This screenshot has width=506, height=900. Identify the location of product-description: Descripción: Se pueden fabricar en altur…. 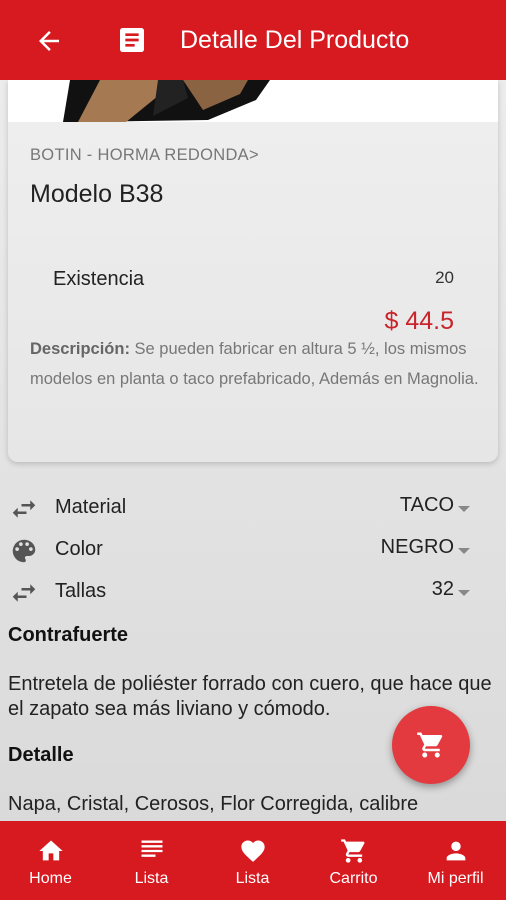
(255, 364).